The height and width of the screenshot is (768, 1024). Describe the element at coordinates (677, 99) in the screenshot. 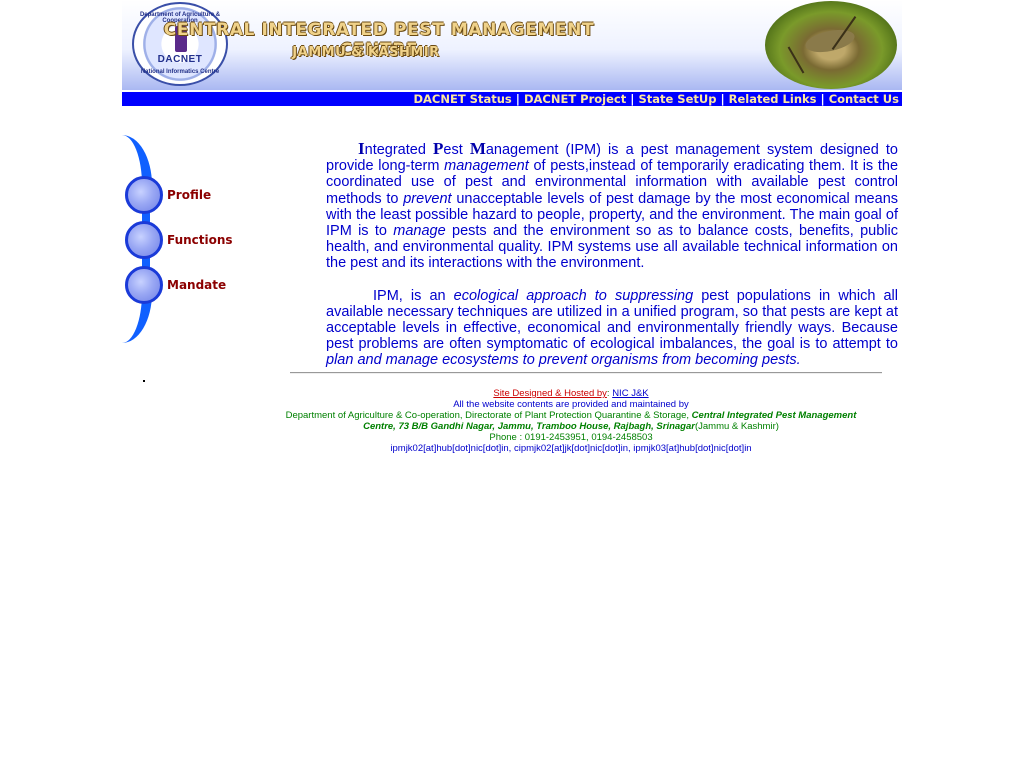

I see `nav-state-setup: State SetUp` at that location.